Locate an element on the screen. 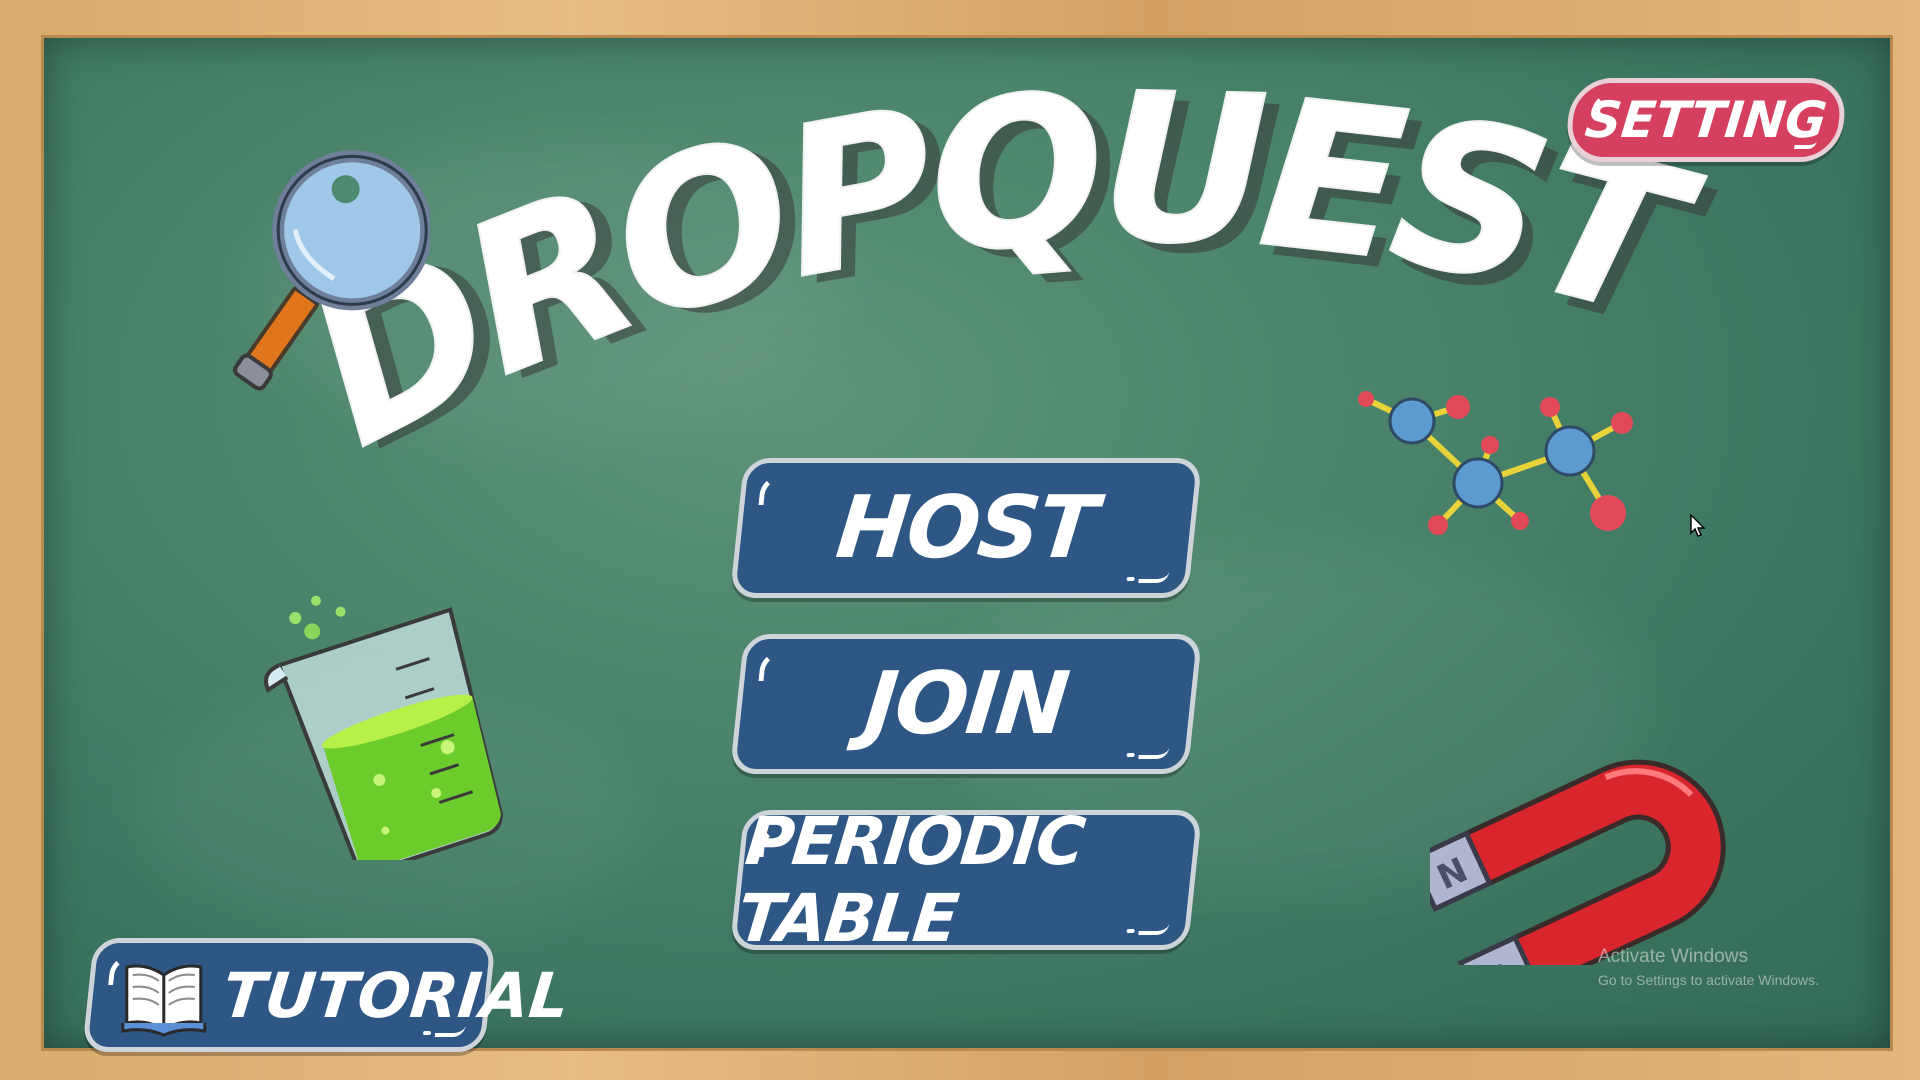 Image resolution: width=1920 pixels, height=1080 pixels. setting-button-label: SETTING is located at coordinates (1706, 120).